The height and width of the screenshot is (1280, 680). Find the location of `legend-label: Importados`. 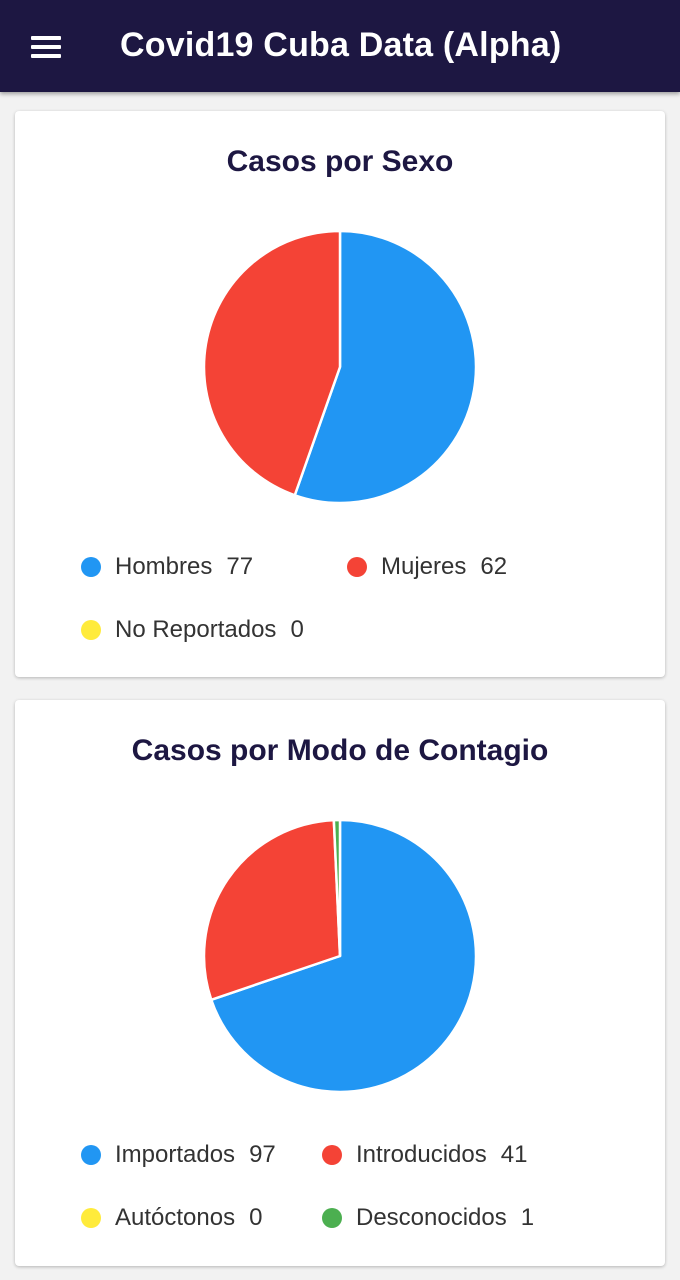

legend-label: Importados is located at coordinates (175, 1154).